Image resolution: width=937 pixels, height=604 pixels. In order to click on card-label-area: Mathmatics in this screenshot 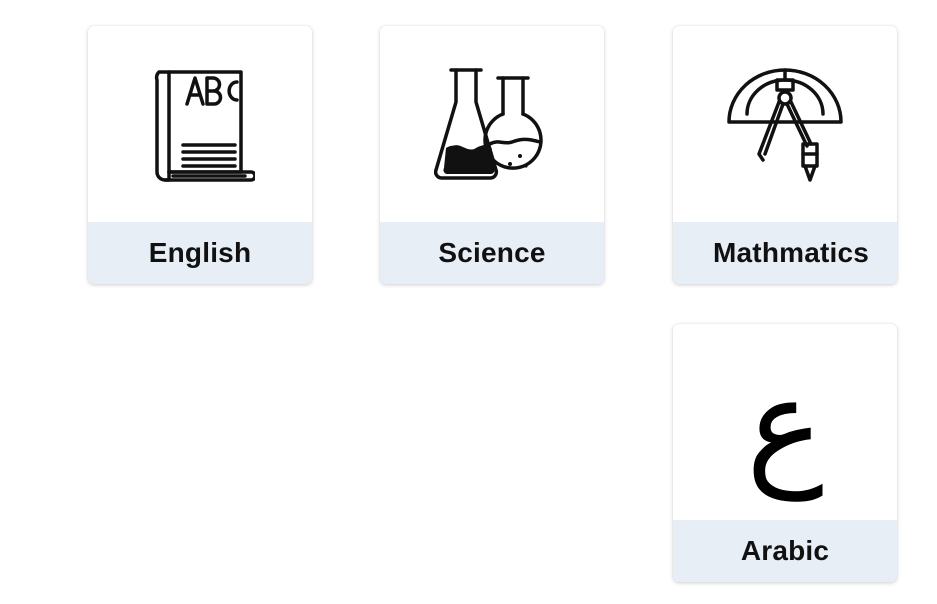, I will do `click(785, 253)`.